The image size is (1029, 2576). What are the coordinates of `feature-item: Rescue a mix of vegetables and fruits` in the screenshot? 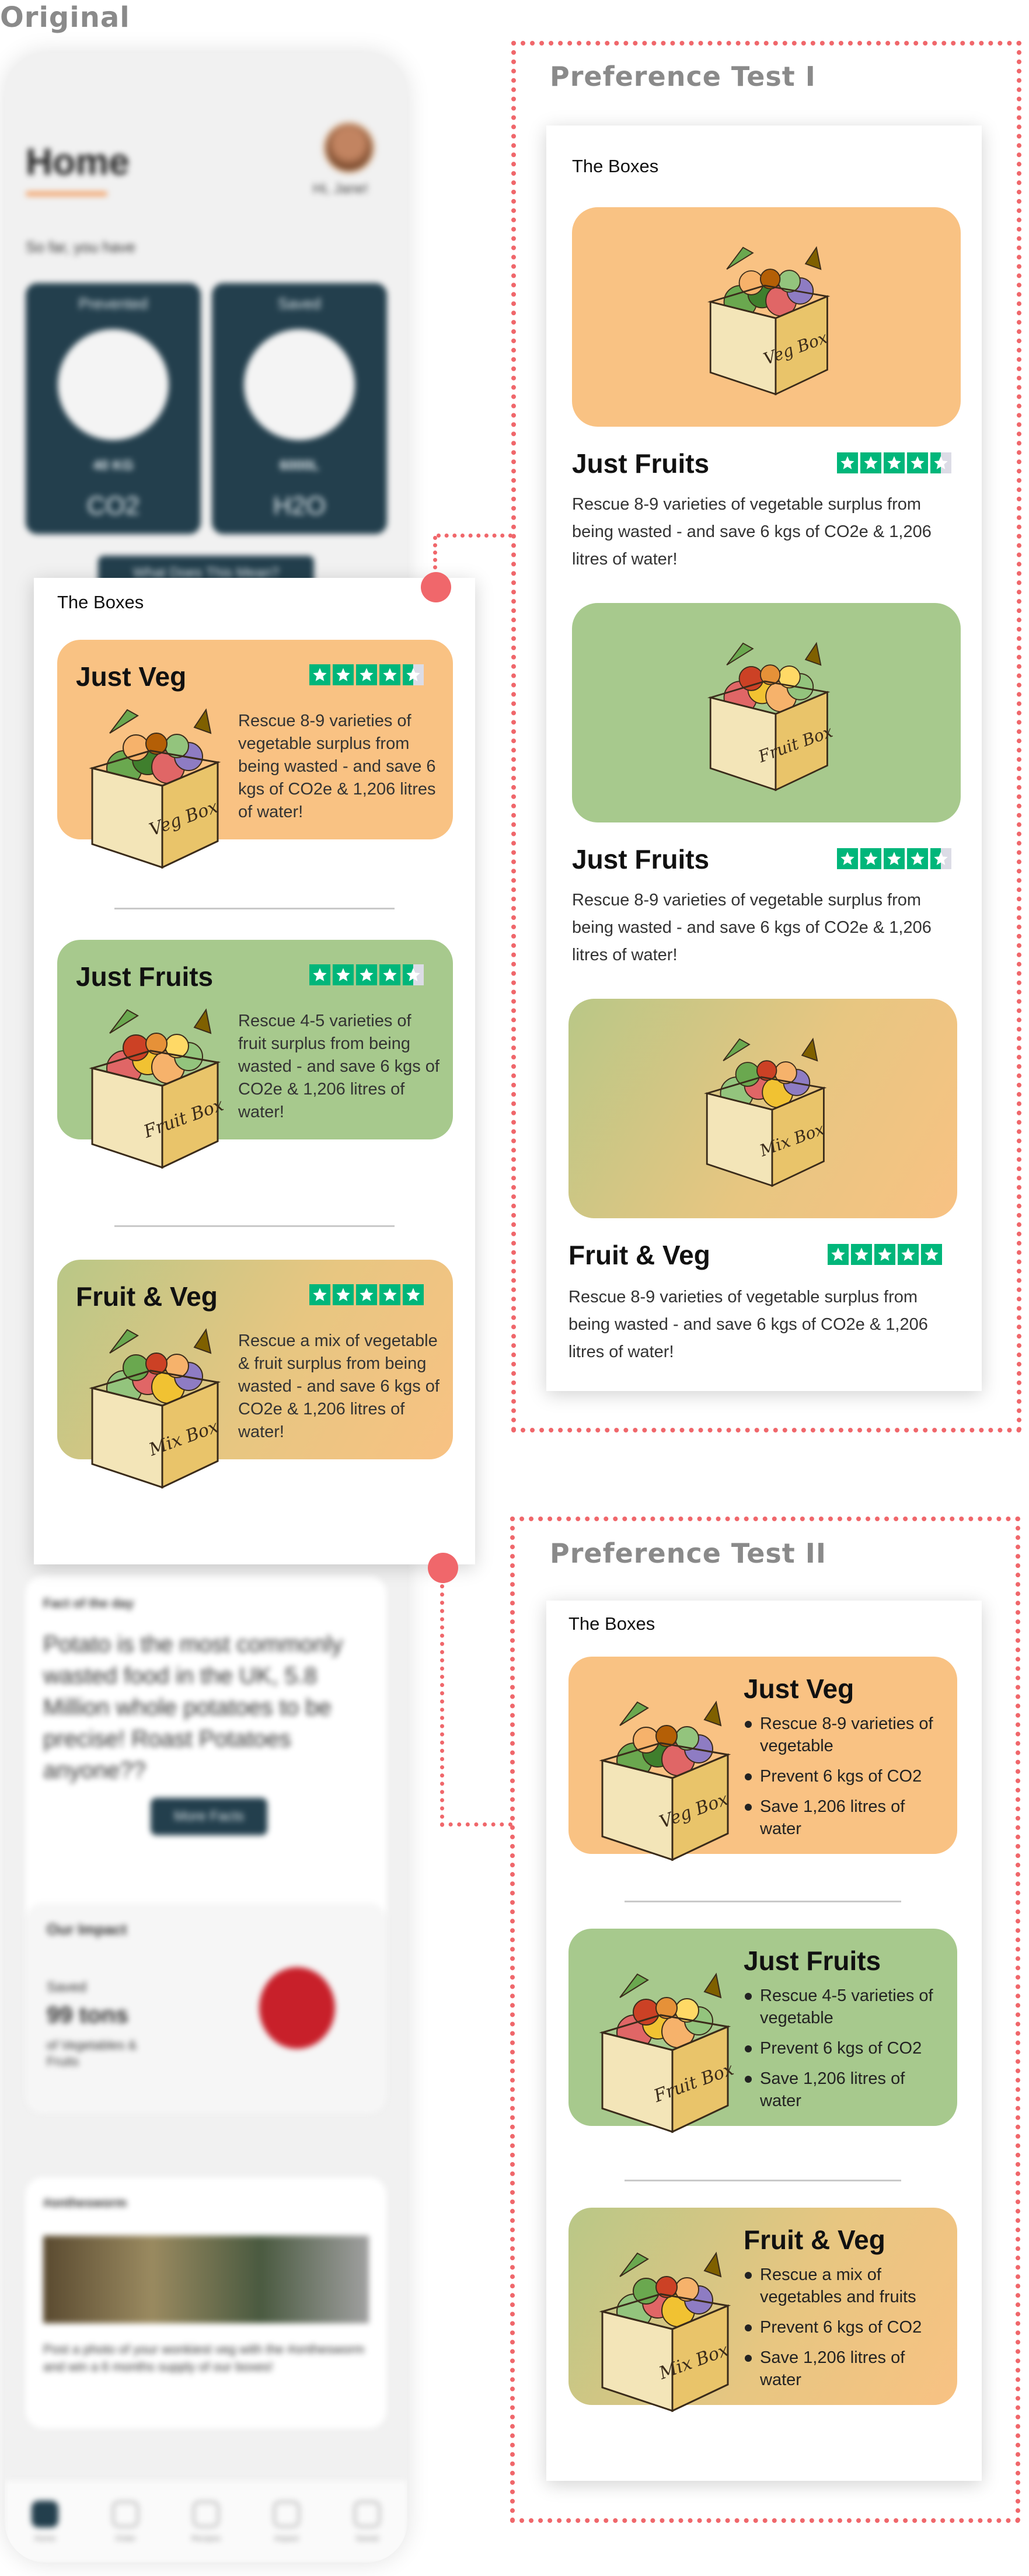 It's located at (846, 2286).